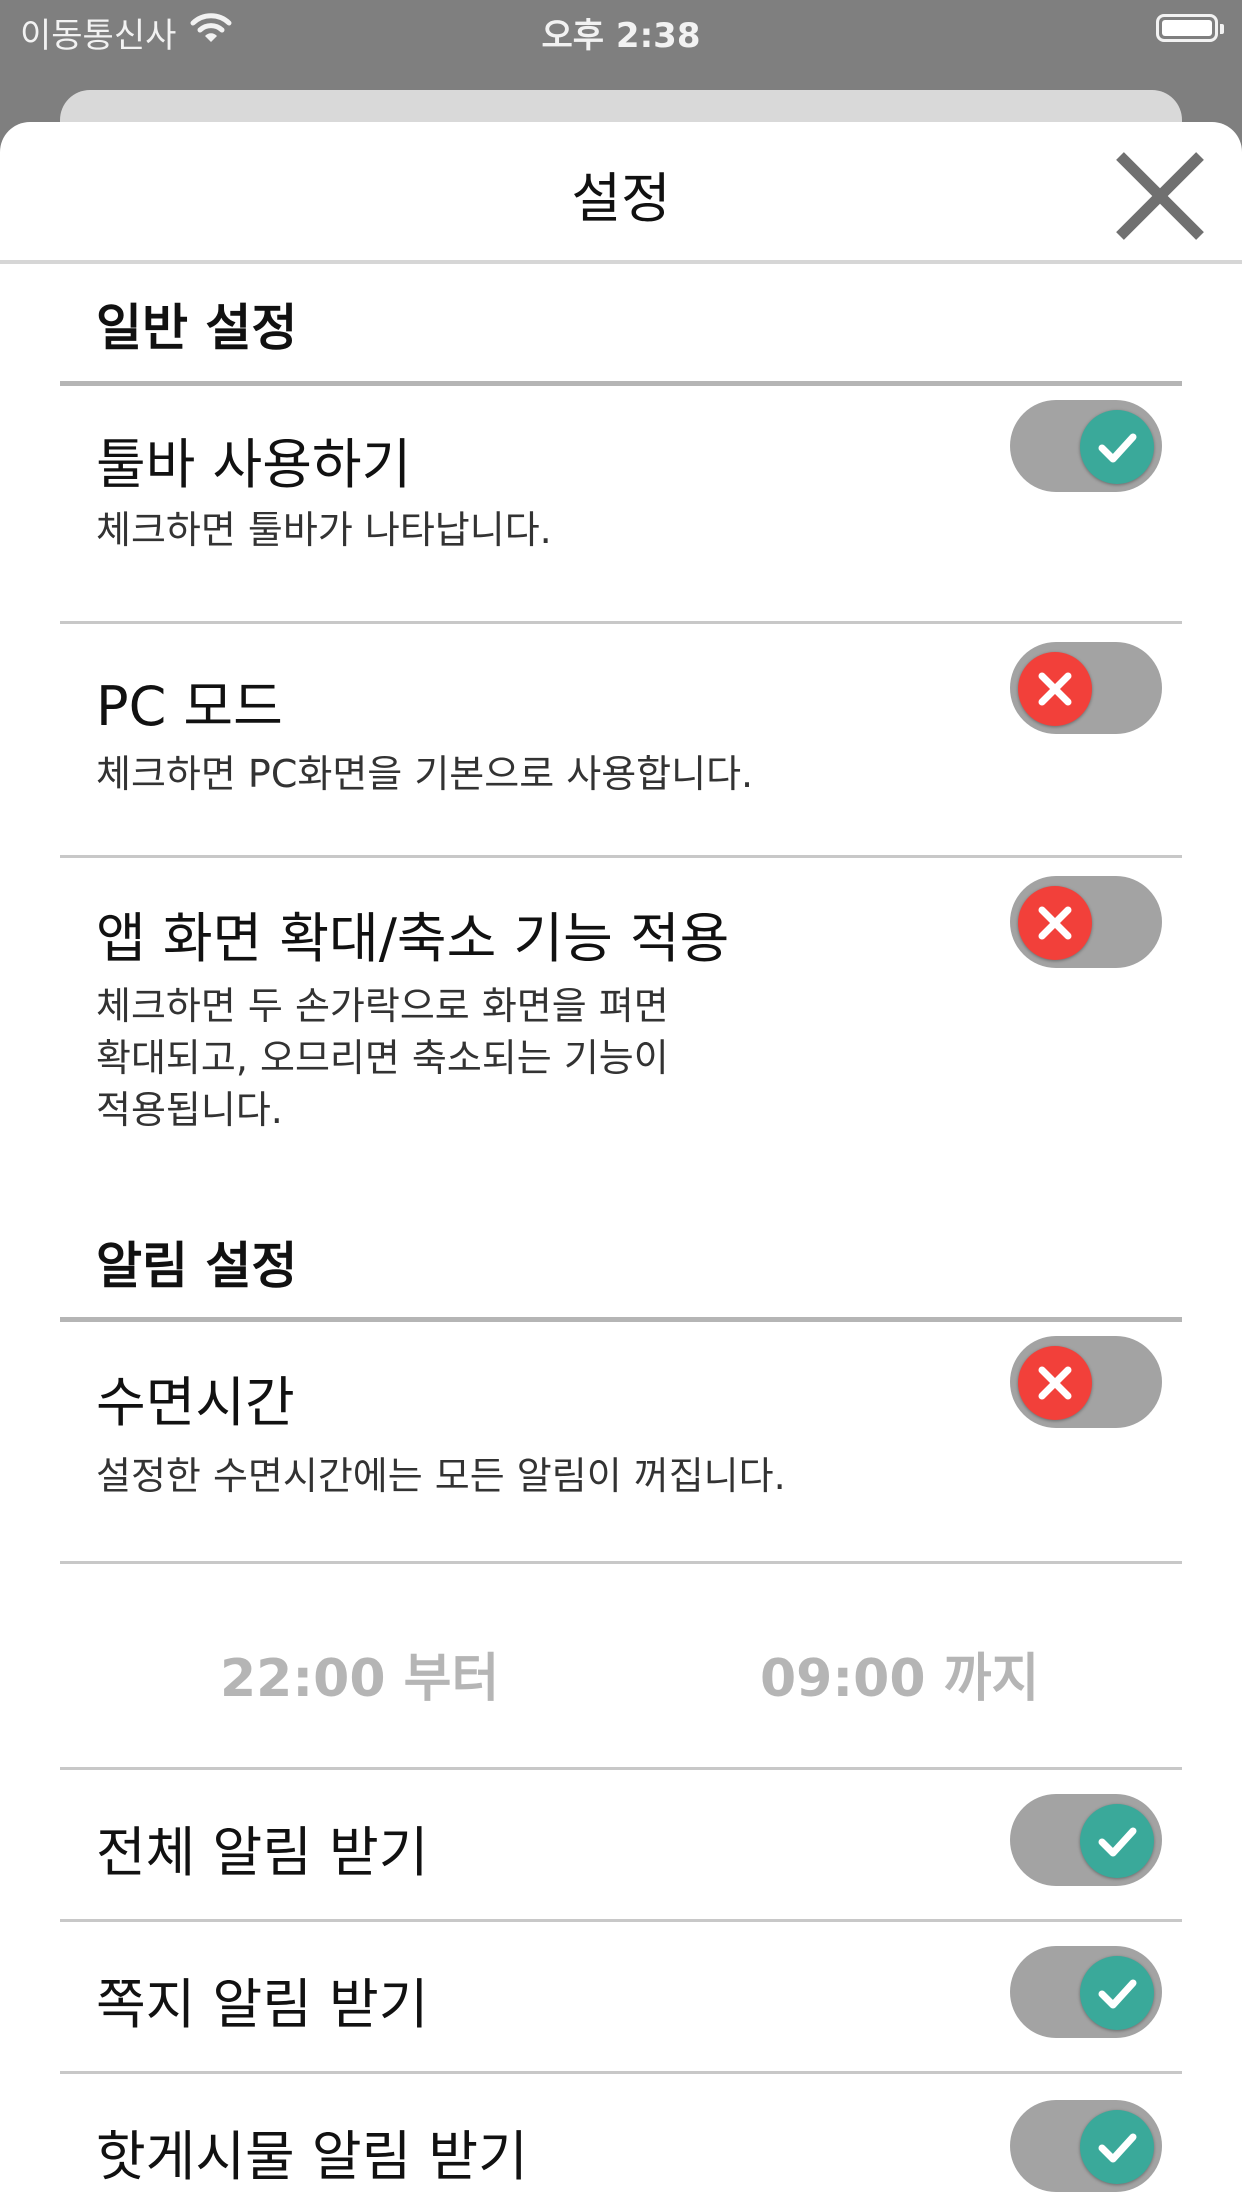 This screenshot has width=1242, height=2208. Describe the element at coordinates (197, 1266) in the screenshot. I see `section-title: 알림 설정` at that location.